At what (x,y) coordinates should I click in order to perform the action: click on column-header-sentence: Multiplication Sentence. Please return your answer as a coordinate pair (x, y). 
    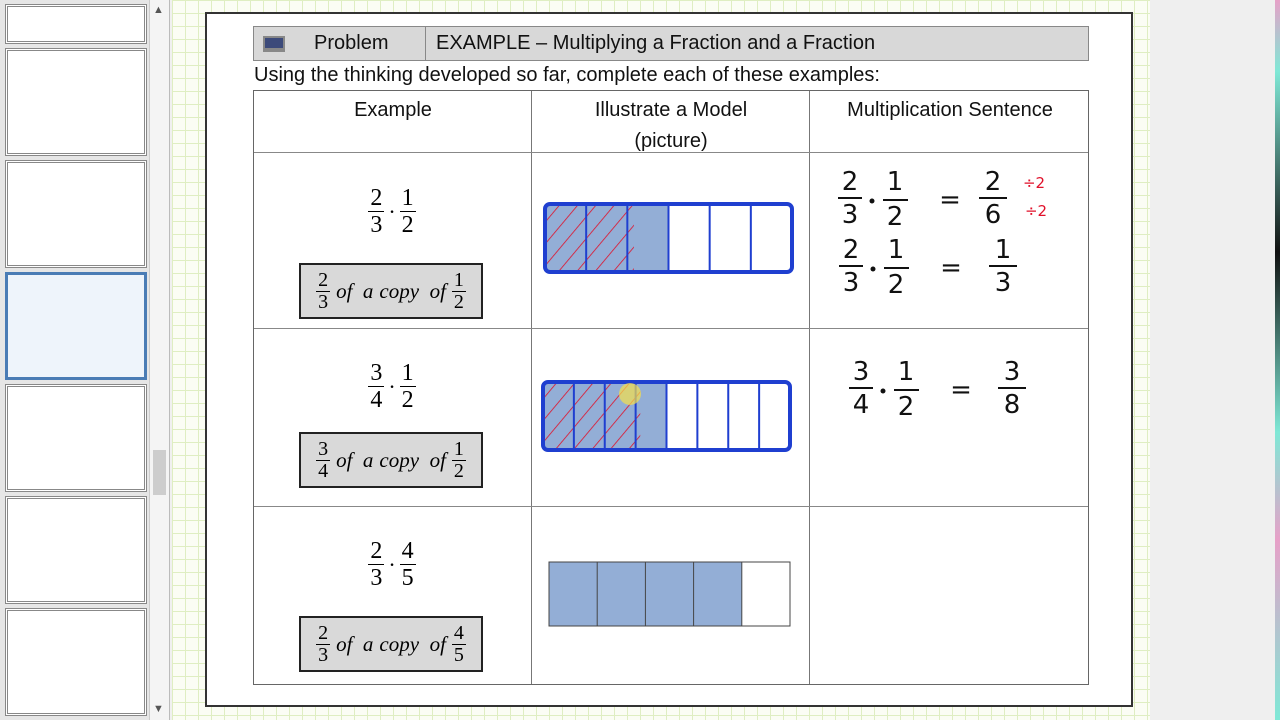
    Looking at the image, I should click on (950, 110).